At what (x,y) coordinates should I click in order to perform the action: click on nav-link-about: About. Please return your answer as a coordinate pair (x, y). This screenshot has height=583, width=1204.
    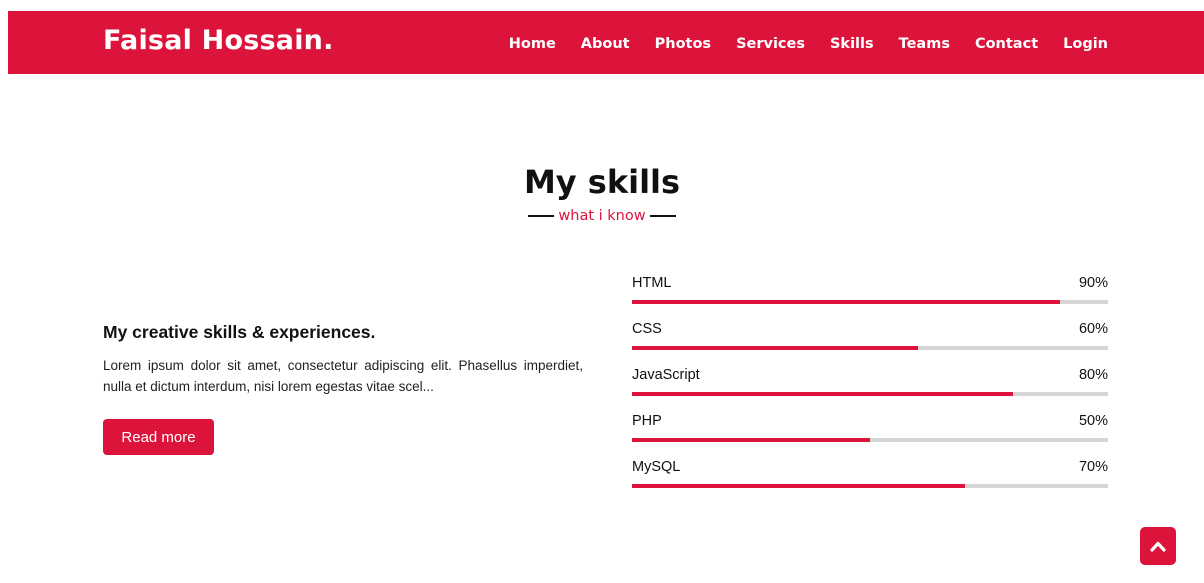
    Looking at the image, I should click on (605, 44).